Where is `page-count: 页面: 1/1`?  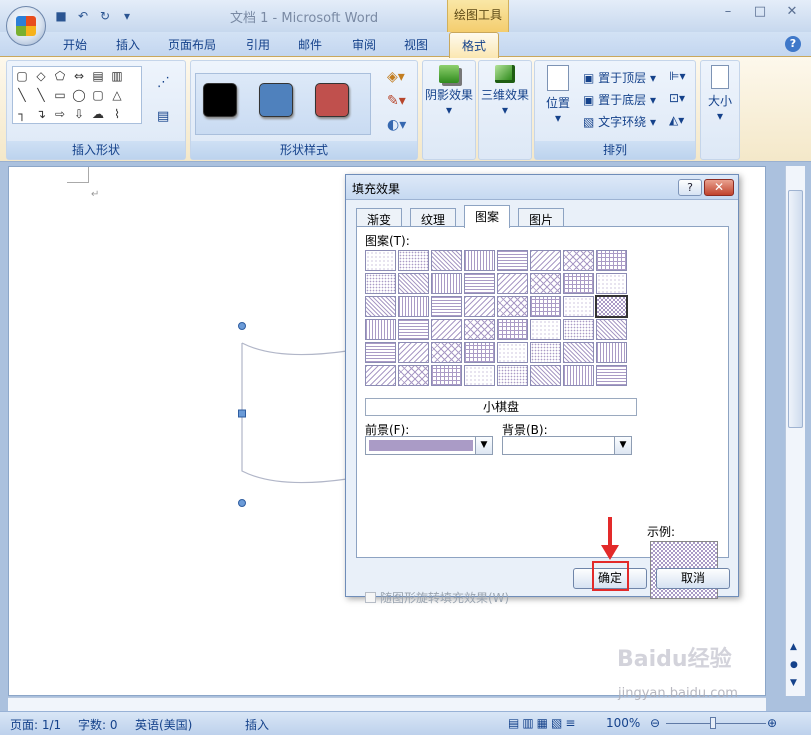
page-count: 页面: 1/1 is located at coordinates (35, 724).